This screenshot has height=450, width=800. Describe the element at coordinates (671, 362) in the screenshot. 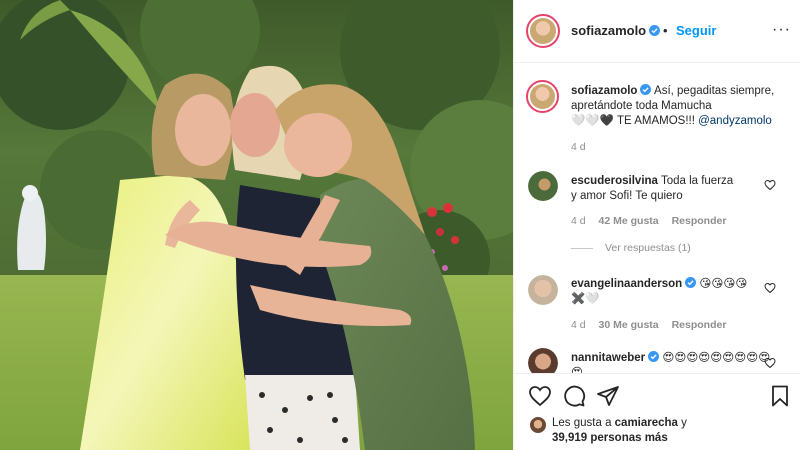

I see `comment-text: nannitaweber 😍😍😍😍😍😍😍😍😍😍` at that location.